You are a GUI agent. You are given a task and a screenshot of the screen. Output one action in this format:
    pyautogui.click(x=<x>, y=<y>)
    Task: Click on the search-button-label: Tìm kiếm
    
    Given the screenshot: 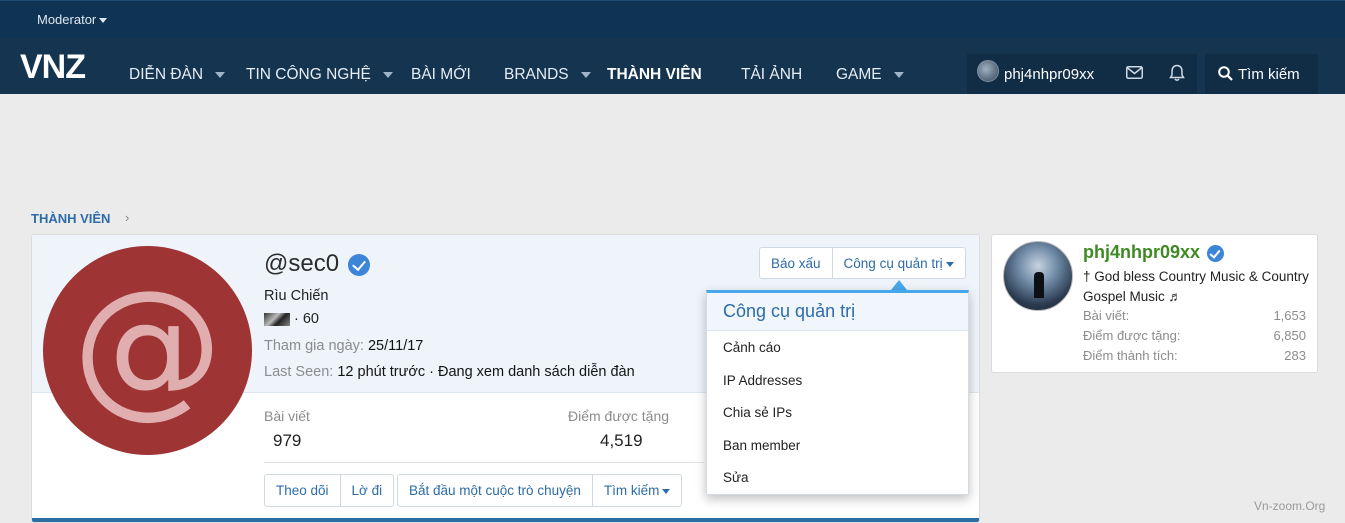 What is the action you would take?
    pyautogui.click(x=1259, y=74)
    